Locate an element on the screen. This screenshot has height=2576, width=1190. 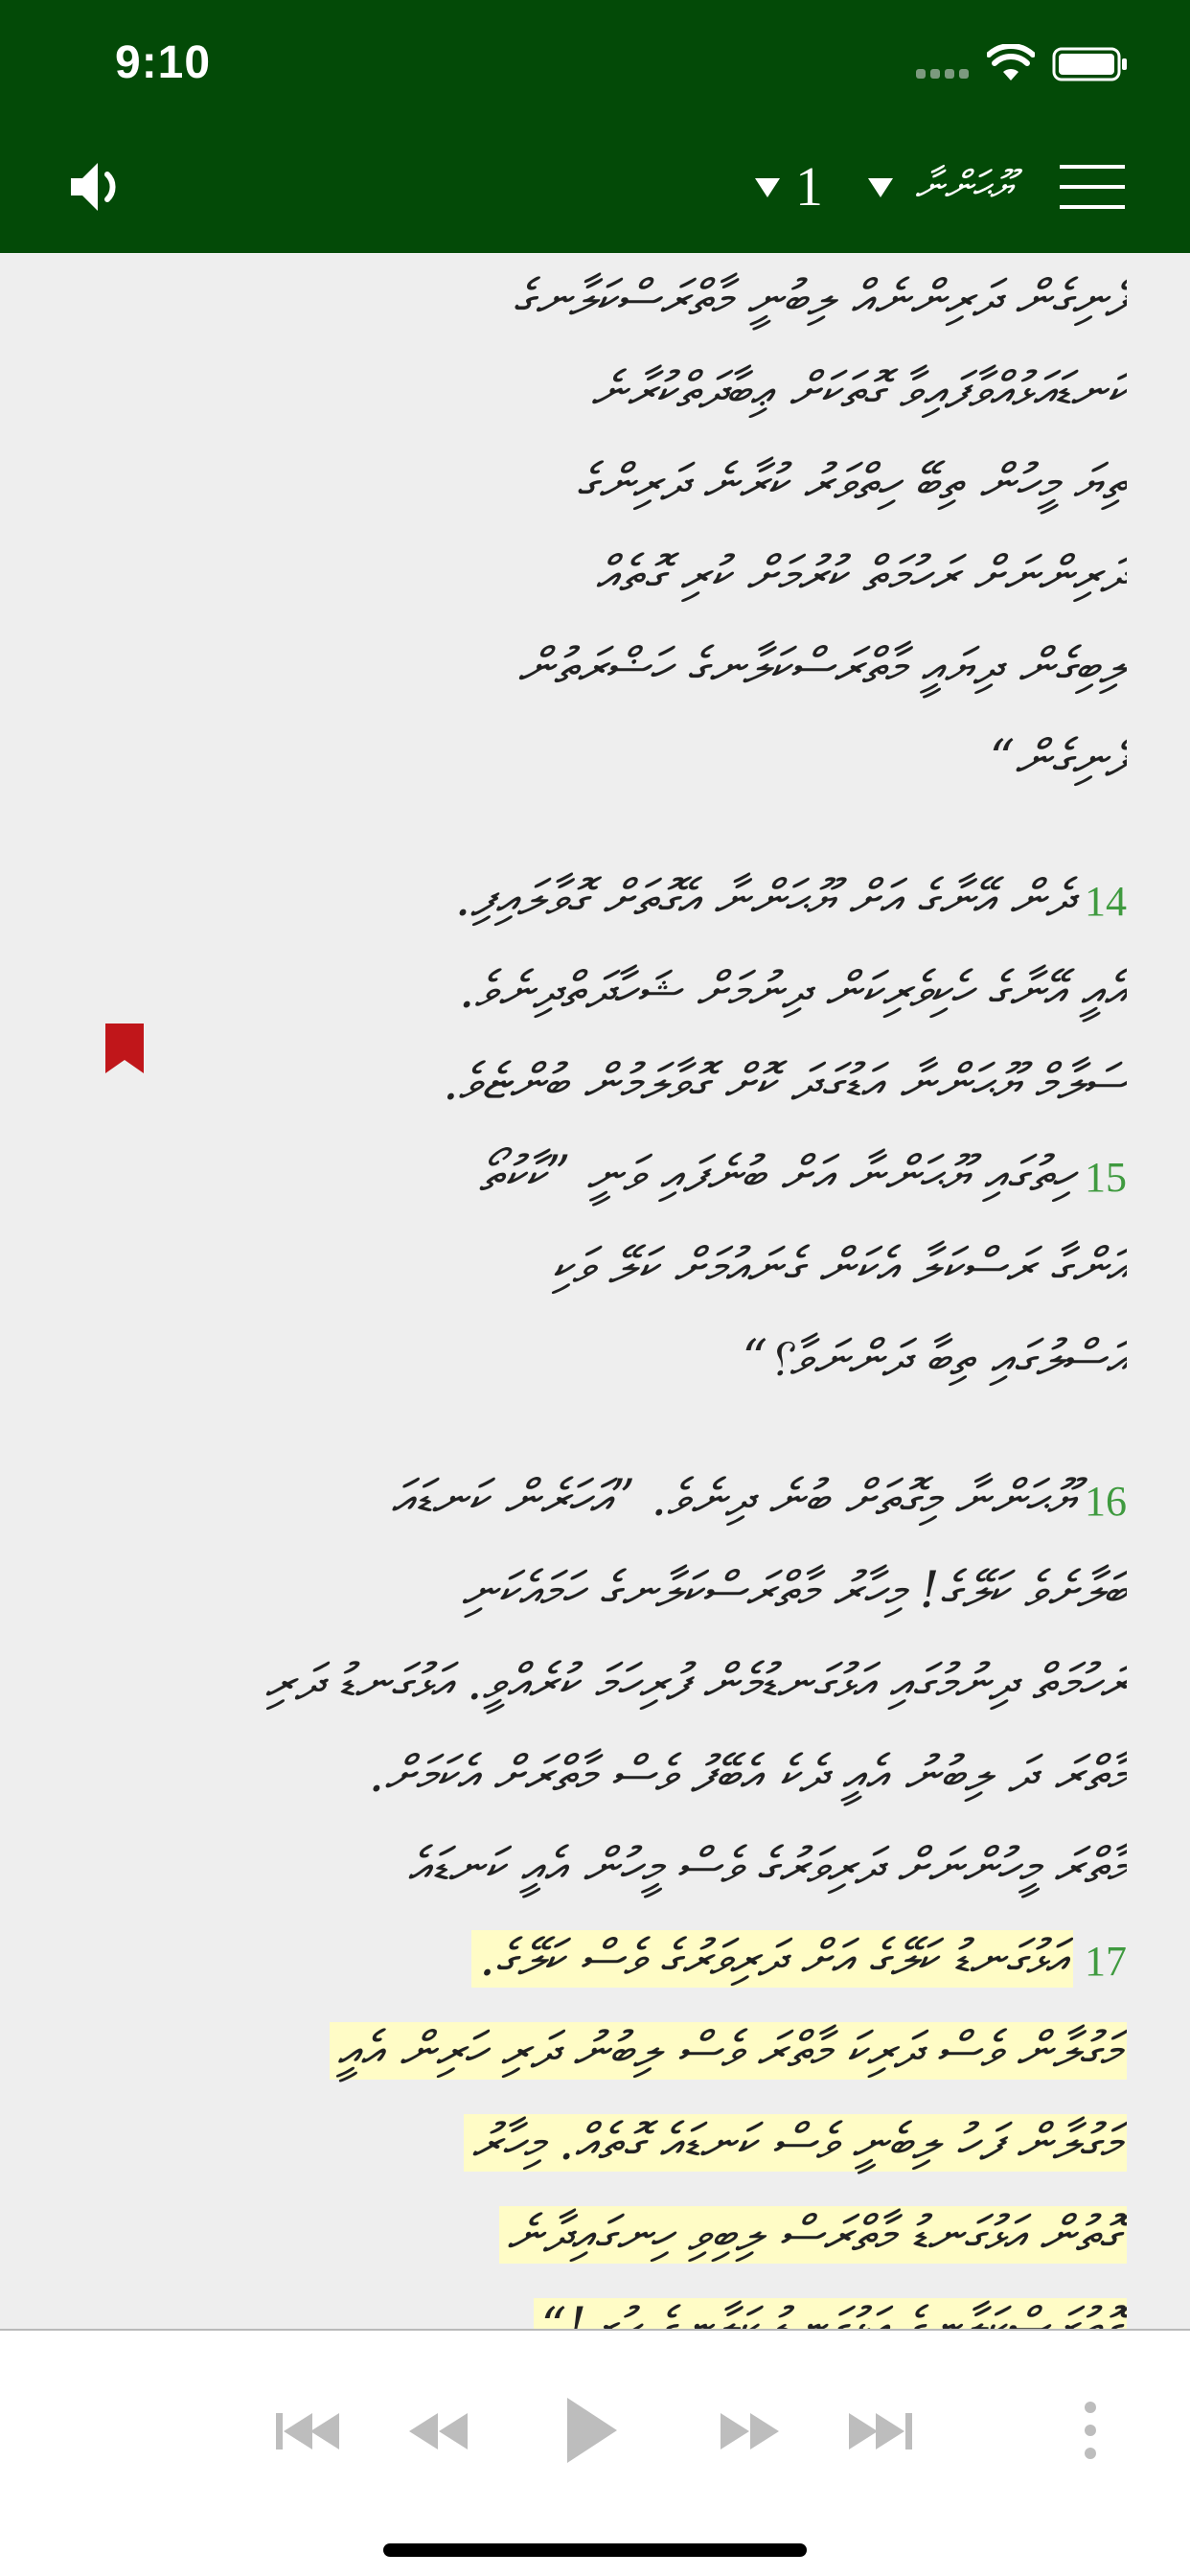
chapter-selector: 1 is located at coordinates (809, 186).